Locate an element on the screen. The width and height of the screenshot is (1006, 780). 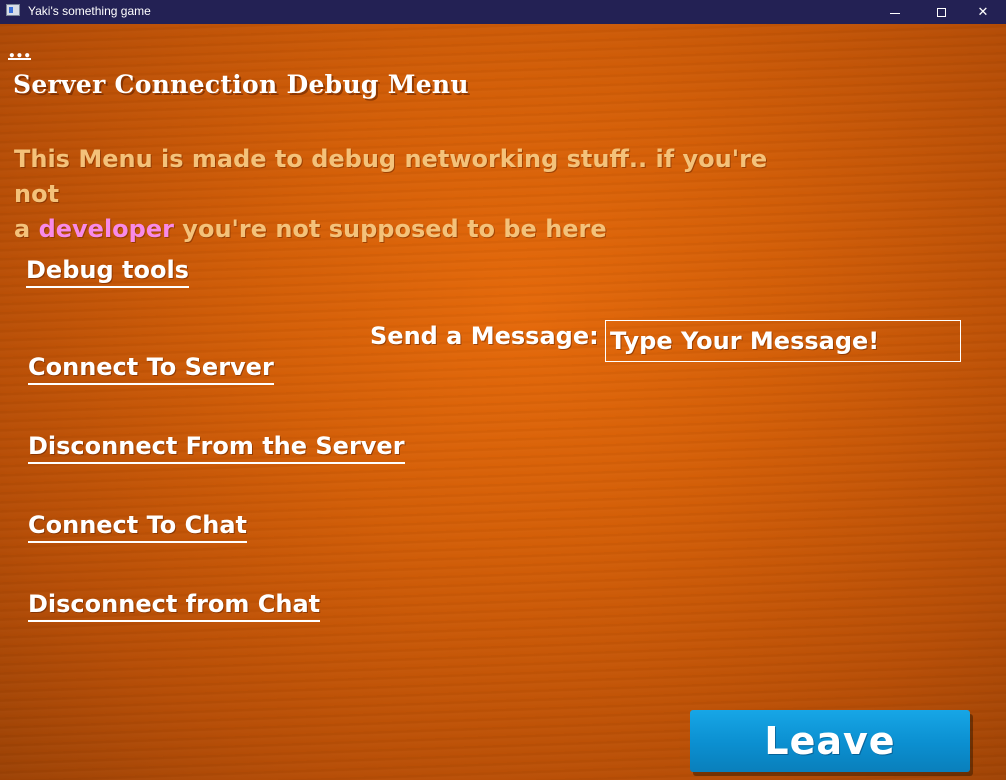
maximize-button is located at coordinates (941, 12).